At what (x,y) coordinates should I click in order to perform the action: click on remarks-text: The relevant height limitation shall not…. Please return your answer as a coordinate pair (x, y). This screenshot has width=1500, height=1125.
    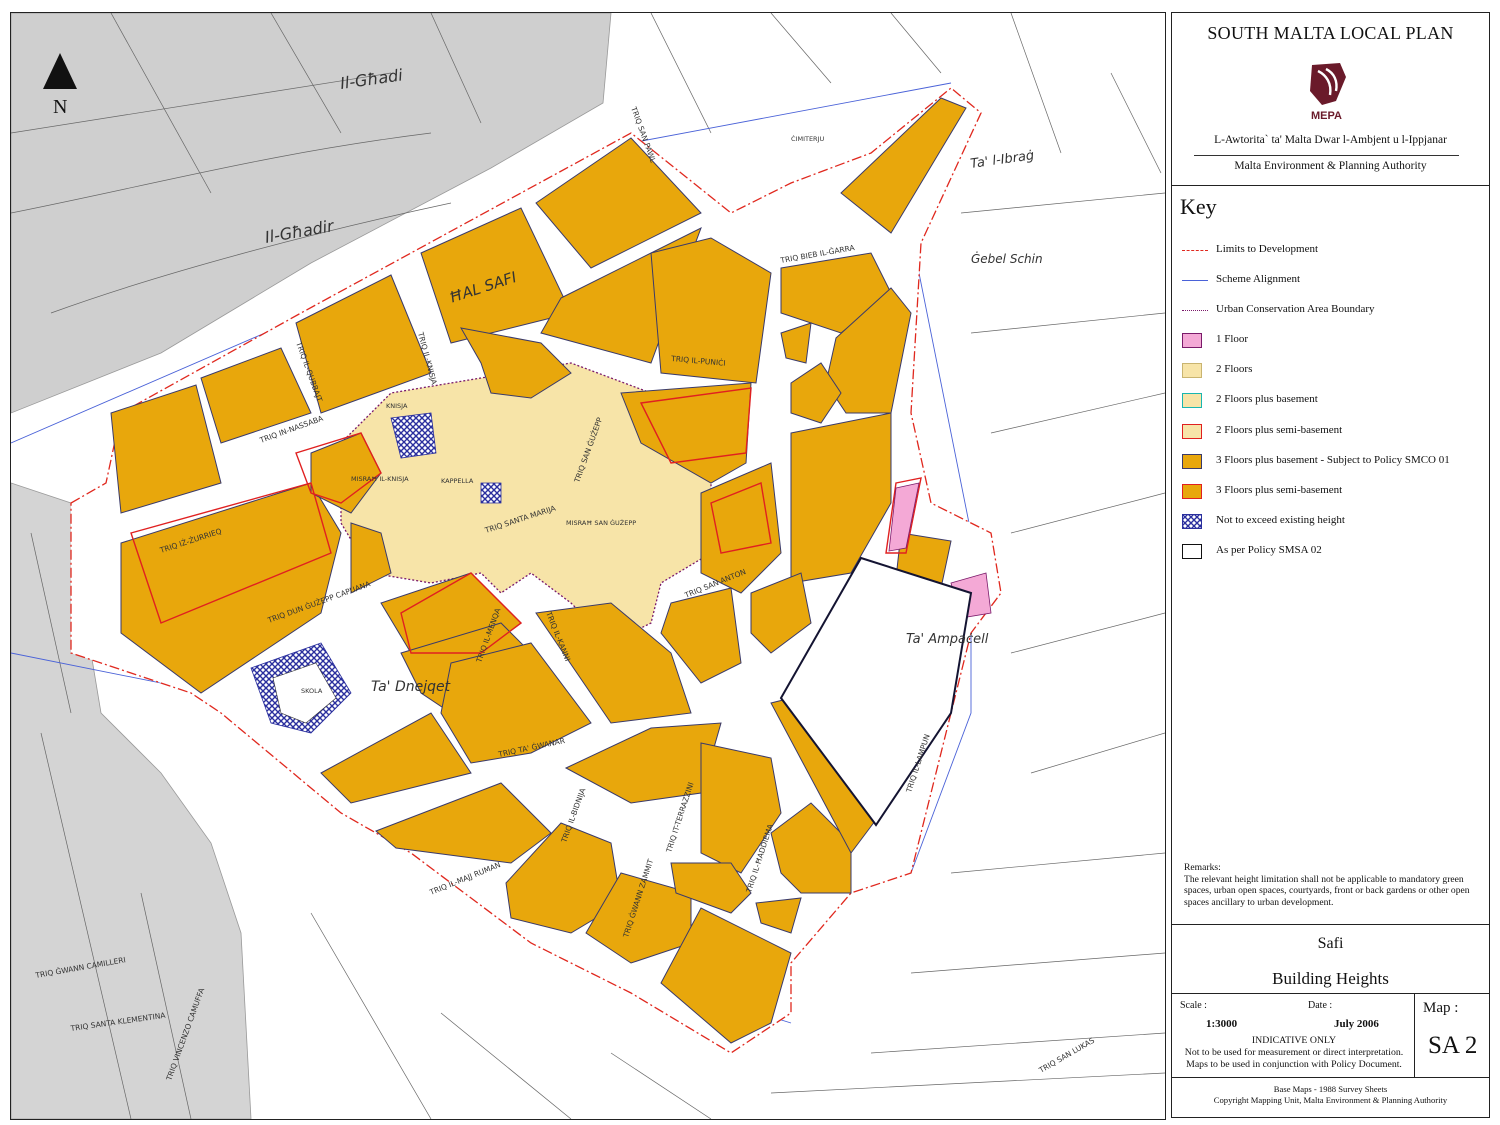
    Looking at the image, I should click on (1327, 890).